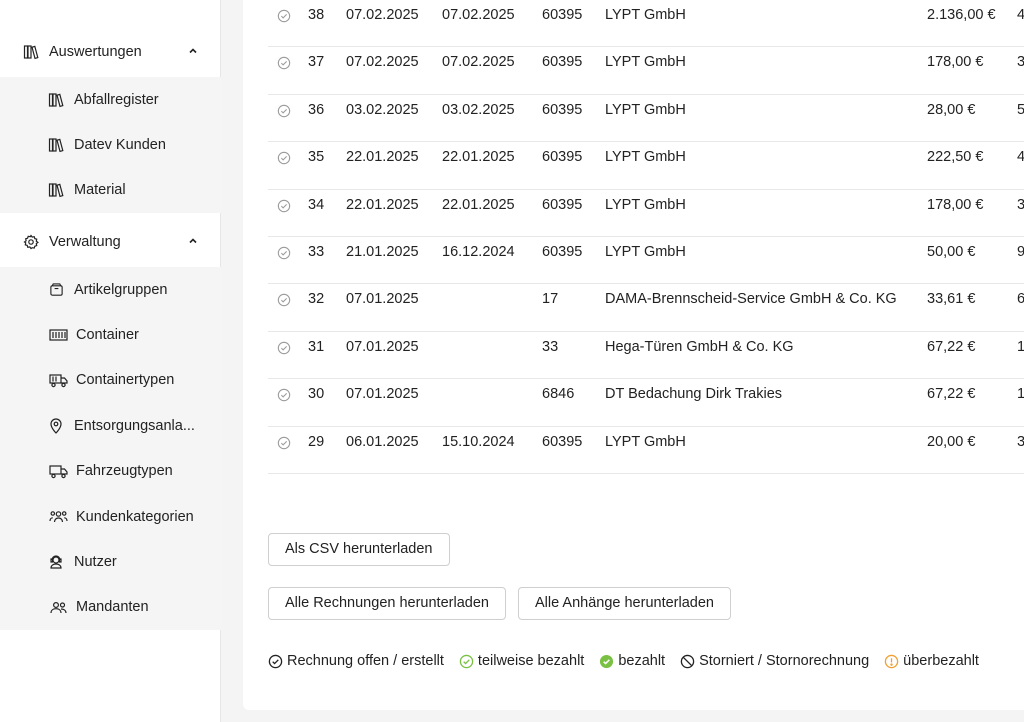 The height and width of the screenshot is (722, 1024). Describe the element at coordinates (784, 661) in the screenshot. I see `legend-label: Storniert / Stornorechnung` at that location.